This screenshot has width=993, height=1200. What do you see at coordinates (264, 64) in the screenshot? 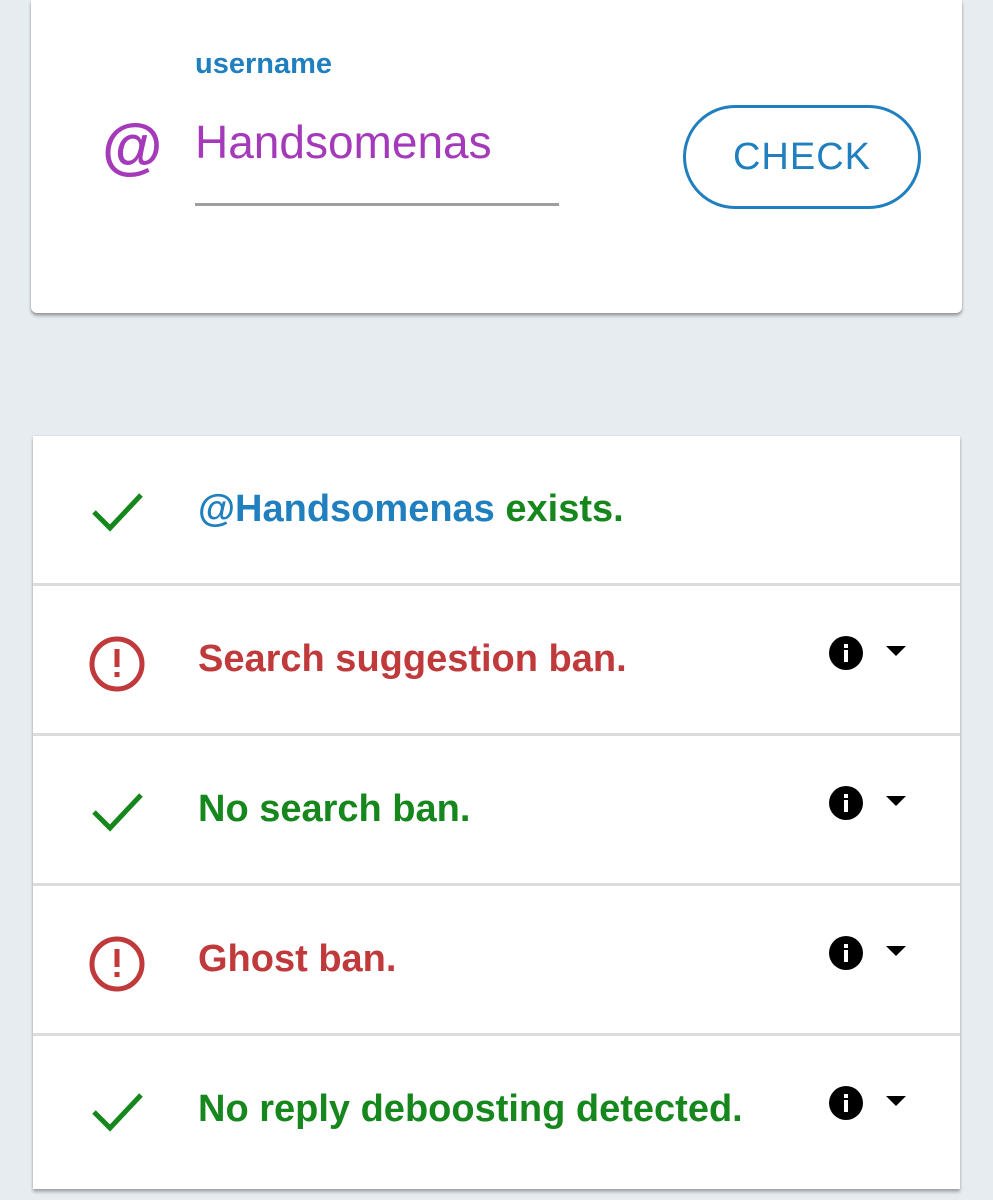
I see `username-label: username` at bounding box center [264, 64].